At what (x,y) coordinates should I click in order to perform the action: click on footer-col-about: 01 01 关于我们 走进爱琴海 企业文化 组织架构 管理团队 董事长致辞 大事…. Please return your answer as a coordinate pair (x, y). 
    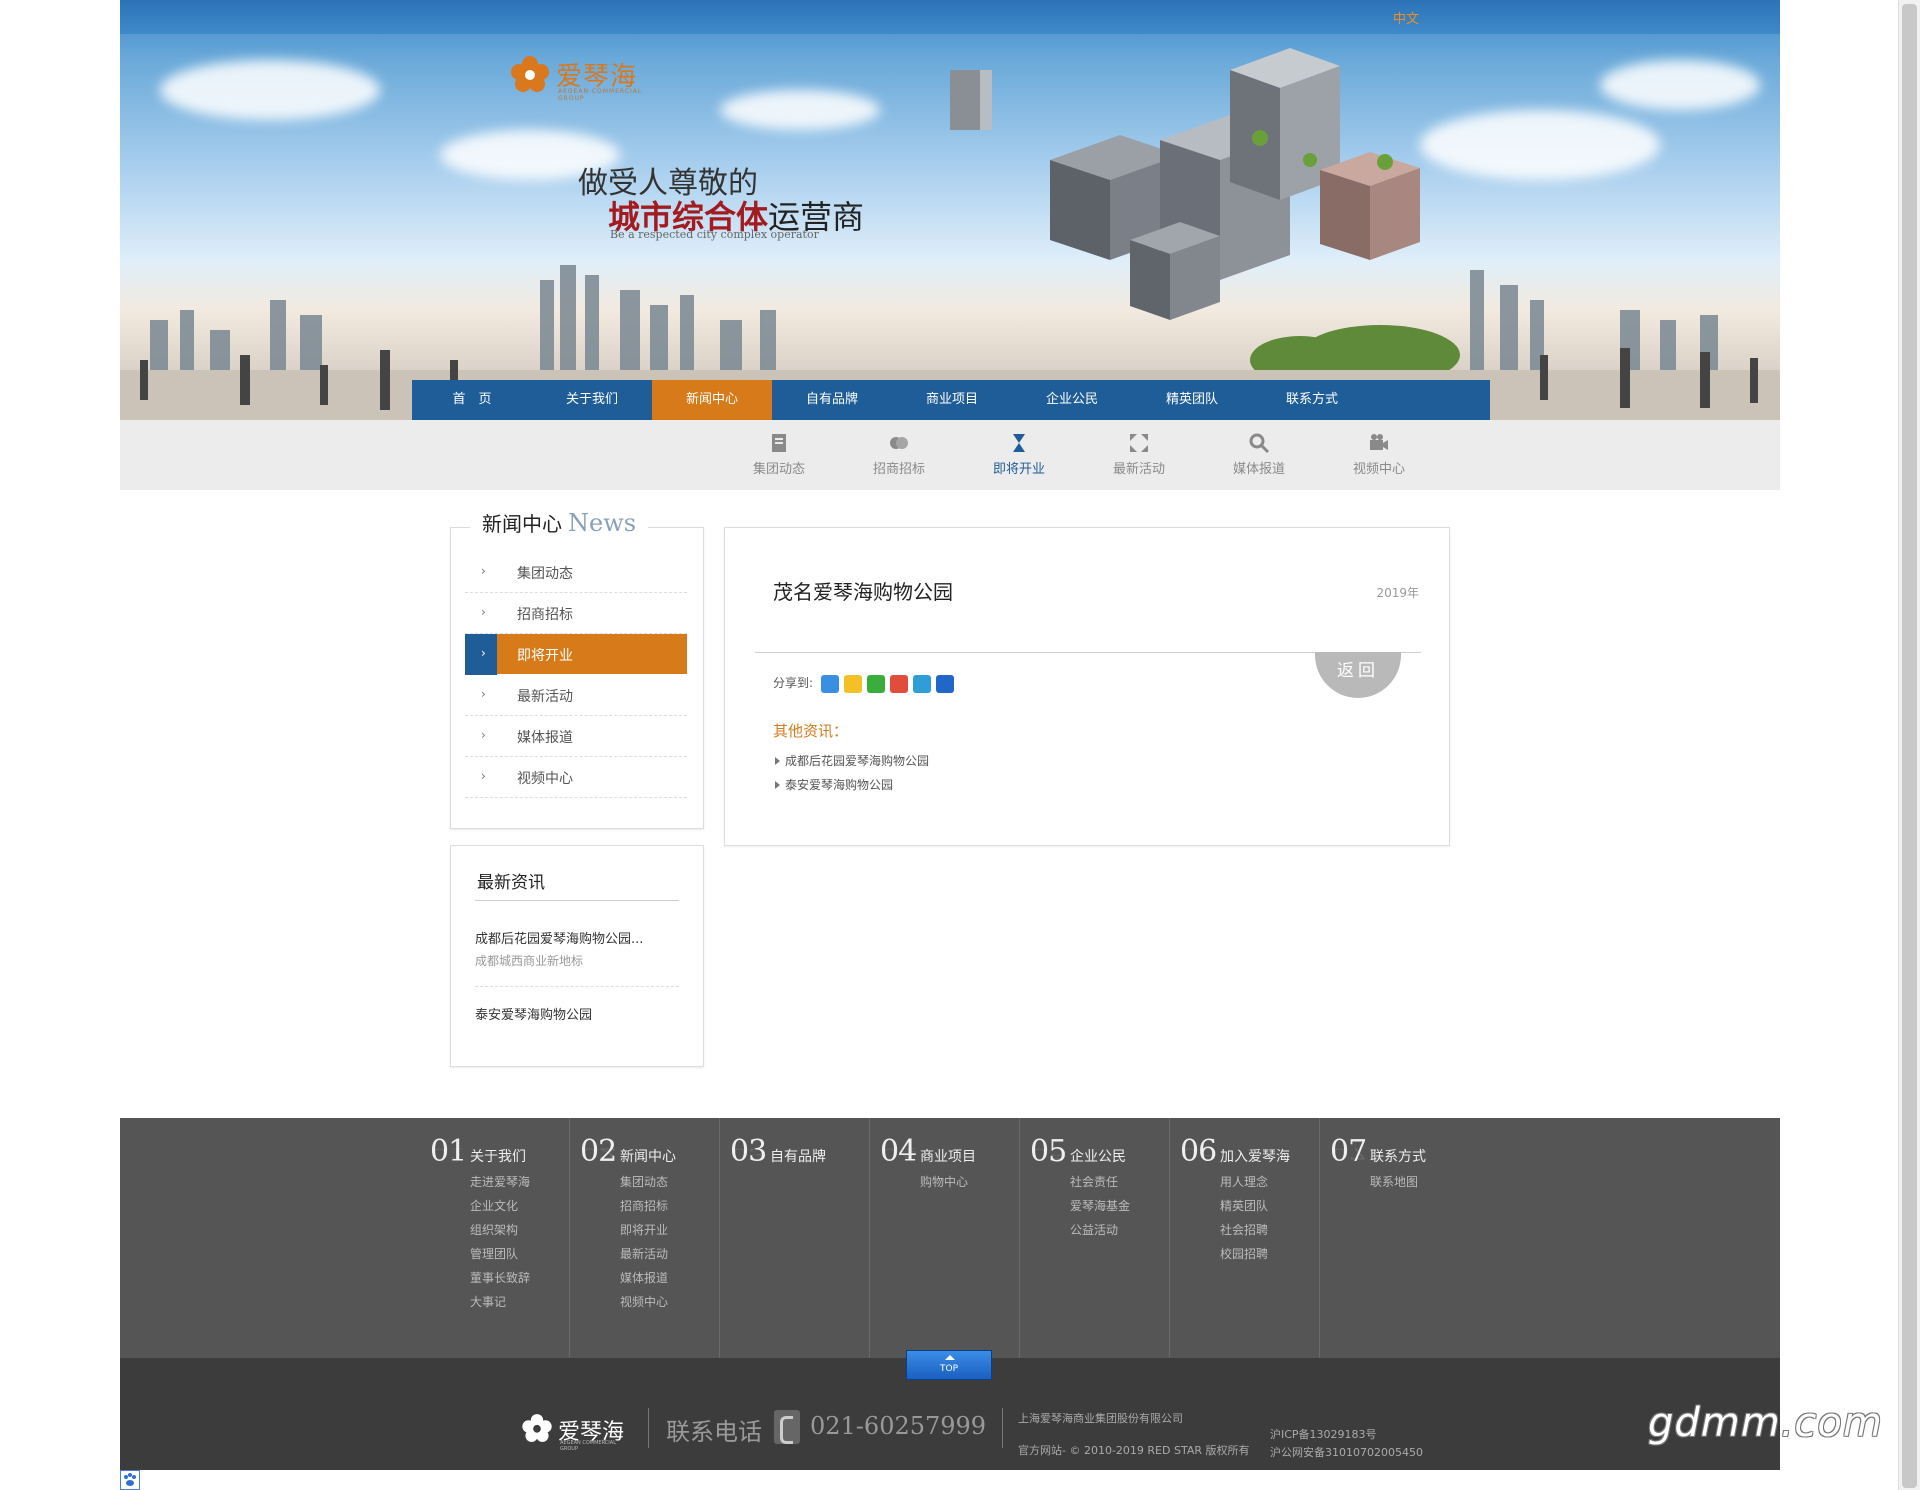
    Looking at the image, I should click on (495, 1238).